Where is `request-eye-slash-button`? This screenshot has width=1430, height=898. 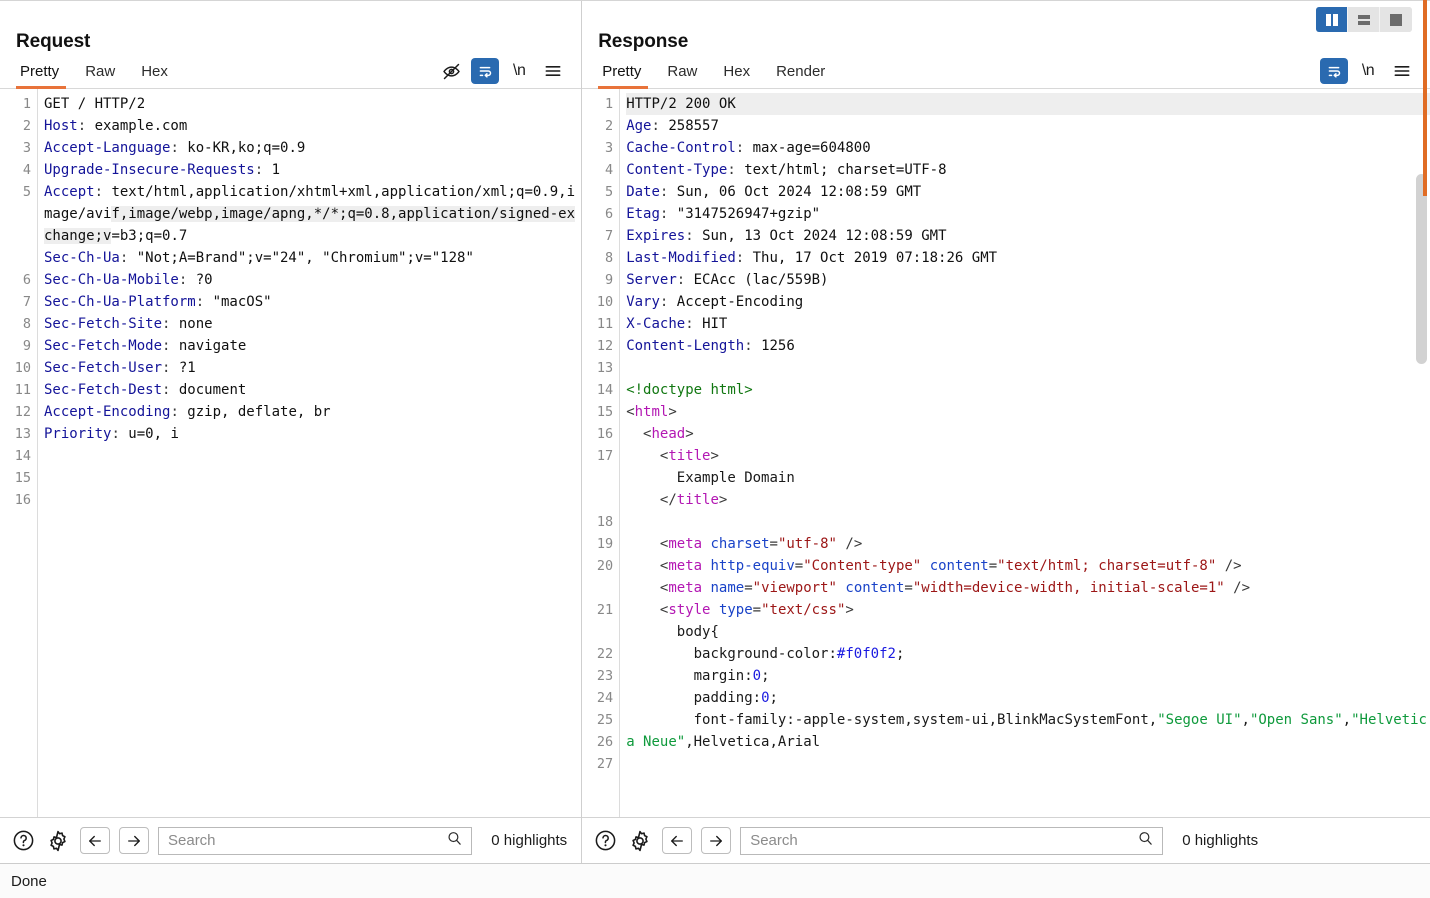
request-eye-slash-button is located at coordinates (451, 71).